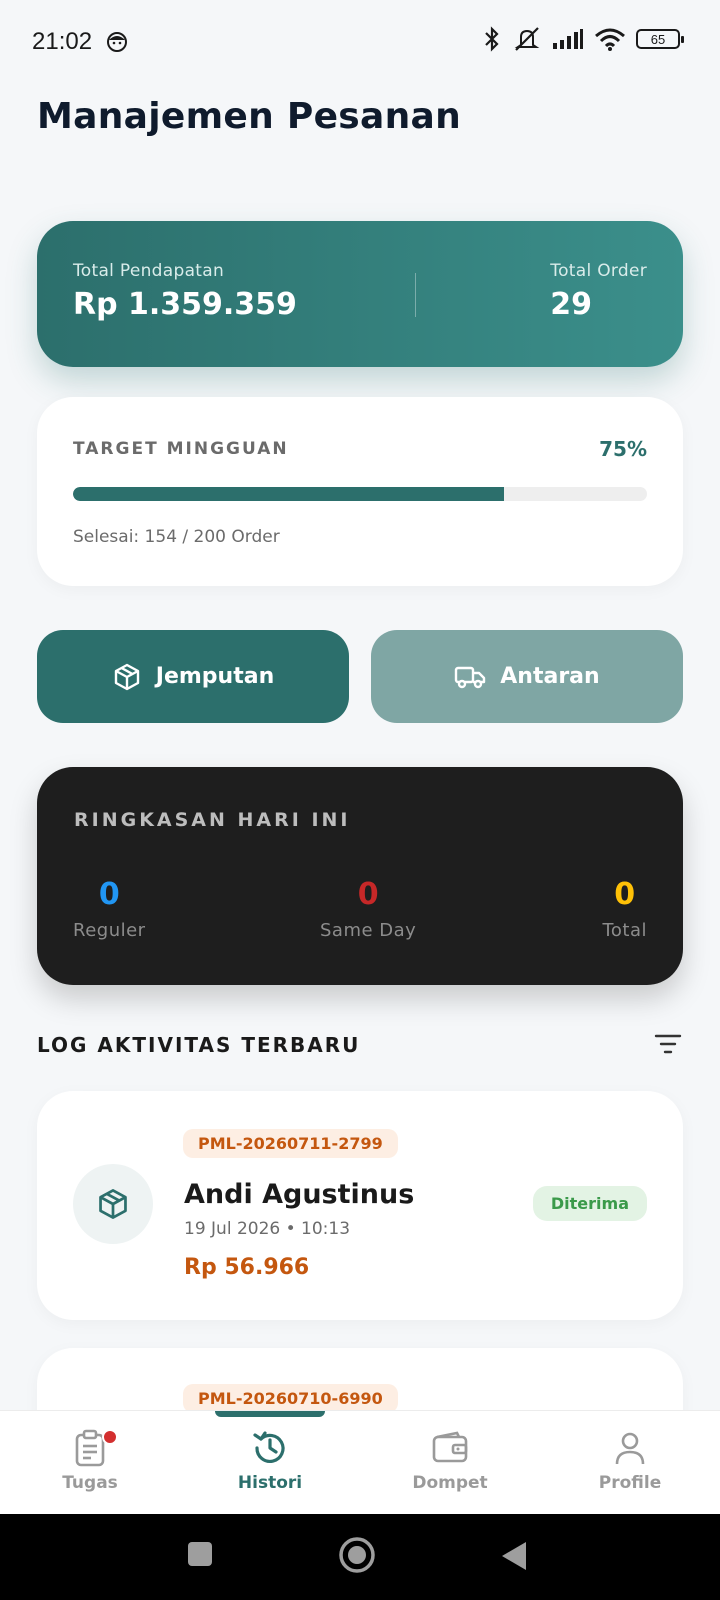 This screenshot has width=720, height=1600. What do you see at coordinates (200, 1554) in the screenshot?
I see `recents-button-icon` at bounding box center [200, 1554].